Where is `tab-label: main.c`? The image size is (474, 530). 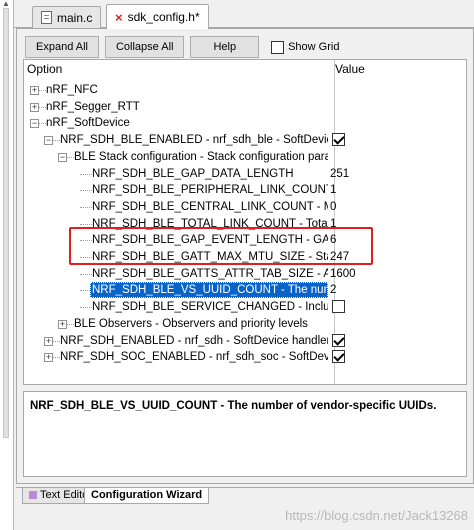 tab-label: main.c is located at coordinates (75, 17).